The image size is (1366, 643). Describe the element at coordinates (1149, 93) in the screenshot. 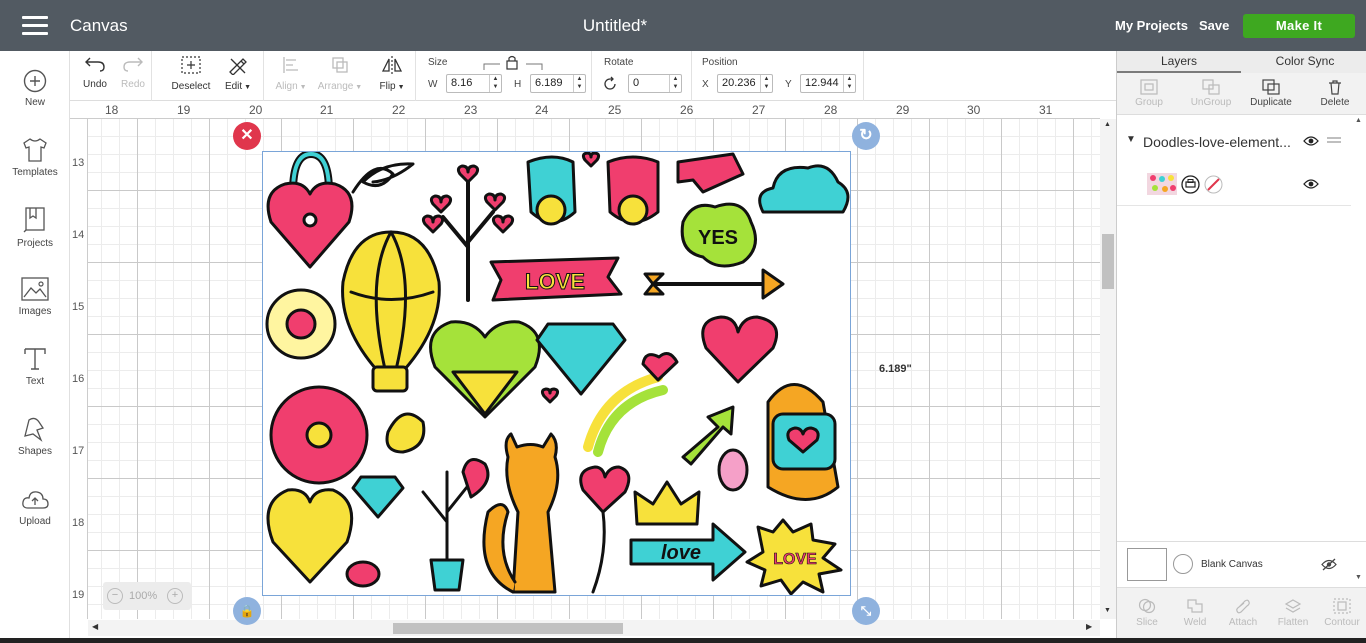

I see `group-button: Group` at that location.